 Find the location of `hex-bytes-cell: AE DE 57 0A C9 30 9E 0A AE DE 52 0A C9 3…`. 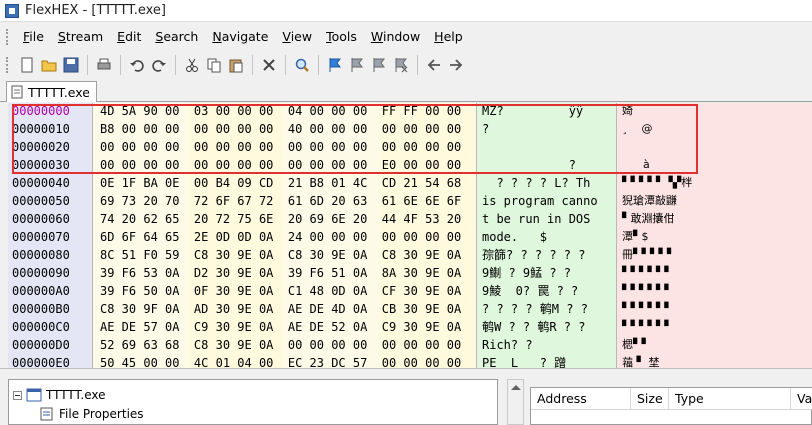

hex-bytes-cell: AE DE 57 0A C9 30 9E 0A AE DE 52 0A C9 3… is located at coordinates (280, 327).